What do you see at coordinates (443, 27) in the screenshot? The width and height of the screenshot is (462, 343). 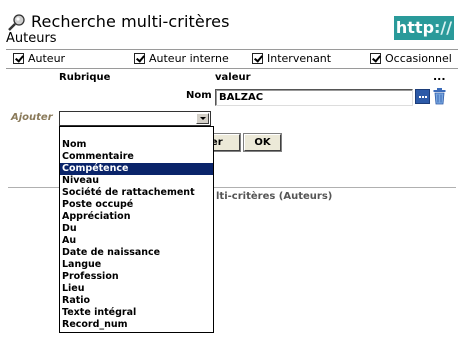 I see `logo-slashes: ://` at bounding box center [443, 27].